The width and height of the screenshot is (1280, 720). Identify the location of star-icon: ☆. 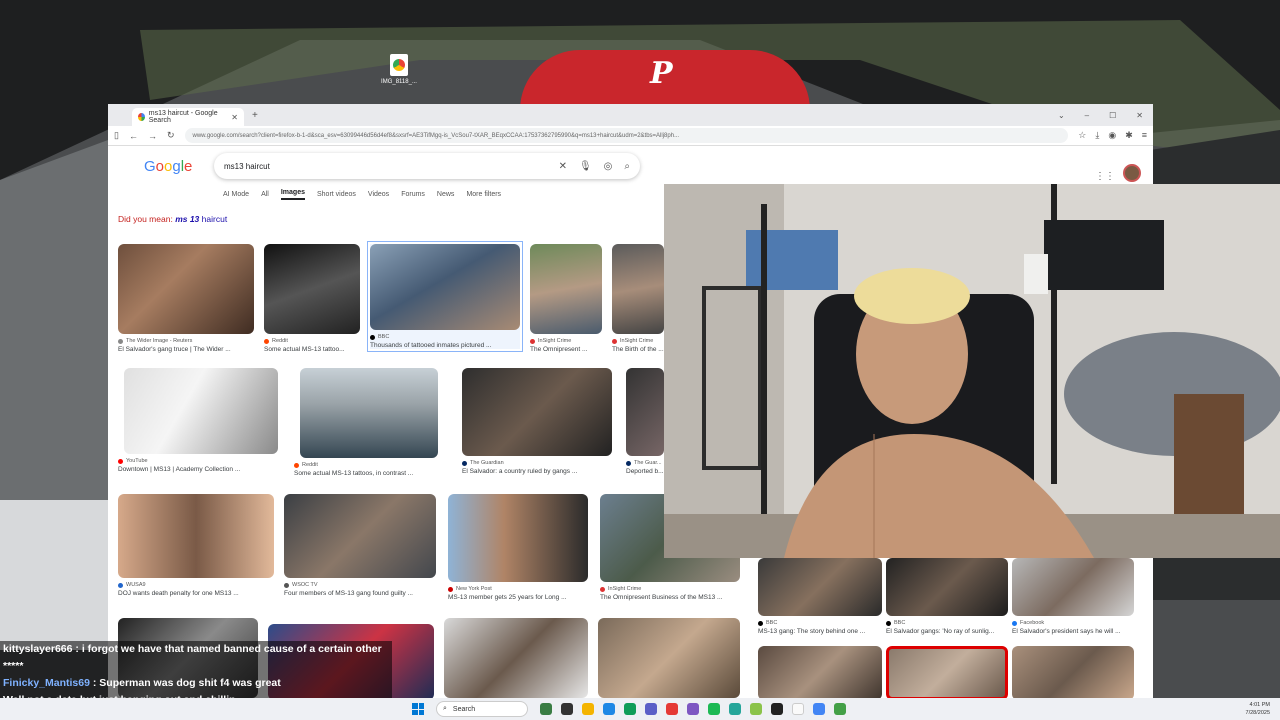
(1082, 135).